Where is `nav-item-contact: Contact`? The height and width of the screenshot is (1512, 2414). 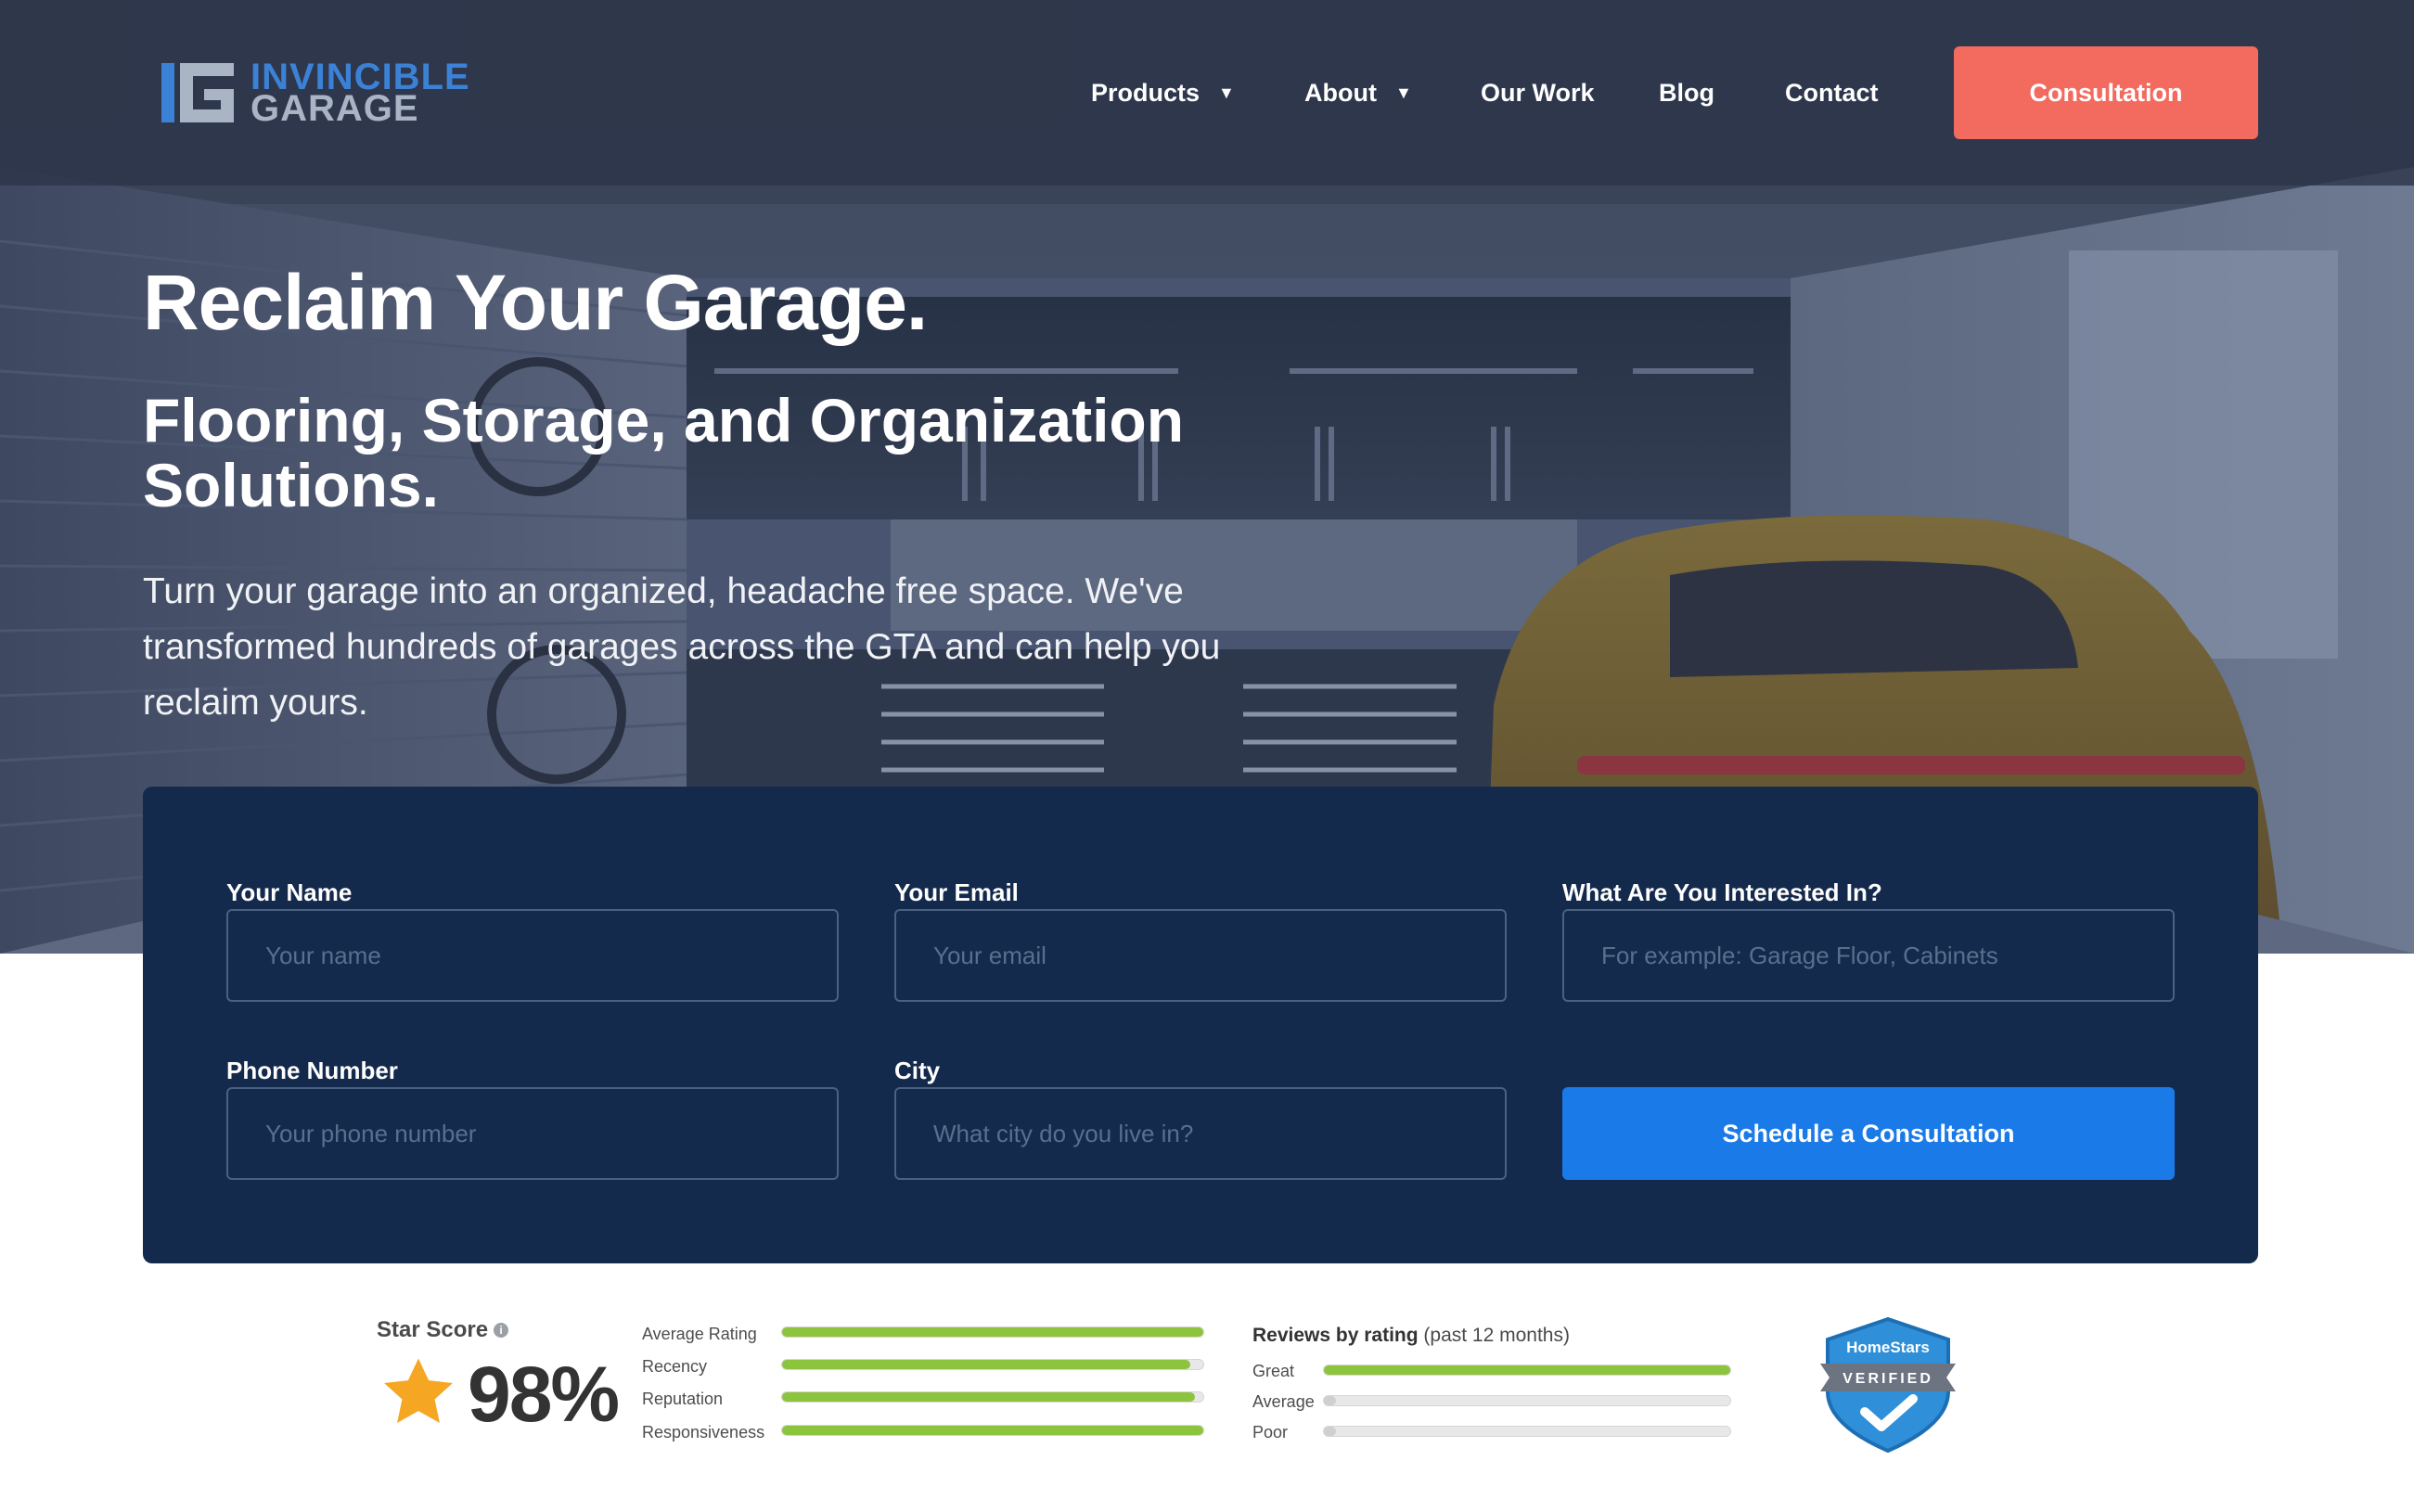
nav-item-contact: Contact is located at coordinates (1832, 93).